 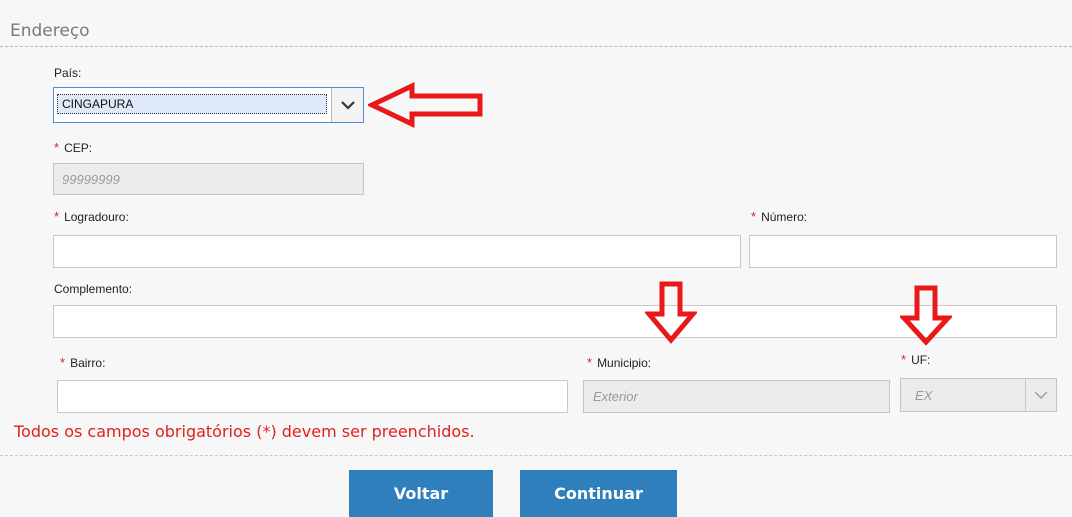 What do you see at coordinates (68, 73) in the screenshot?
I see `pais-label: País:` at bounding box center [68, 73].